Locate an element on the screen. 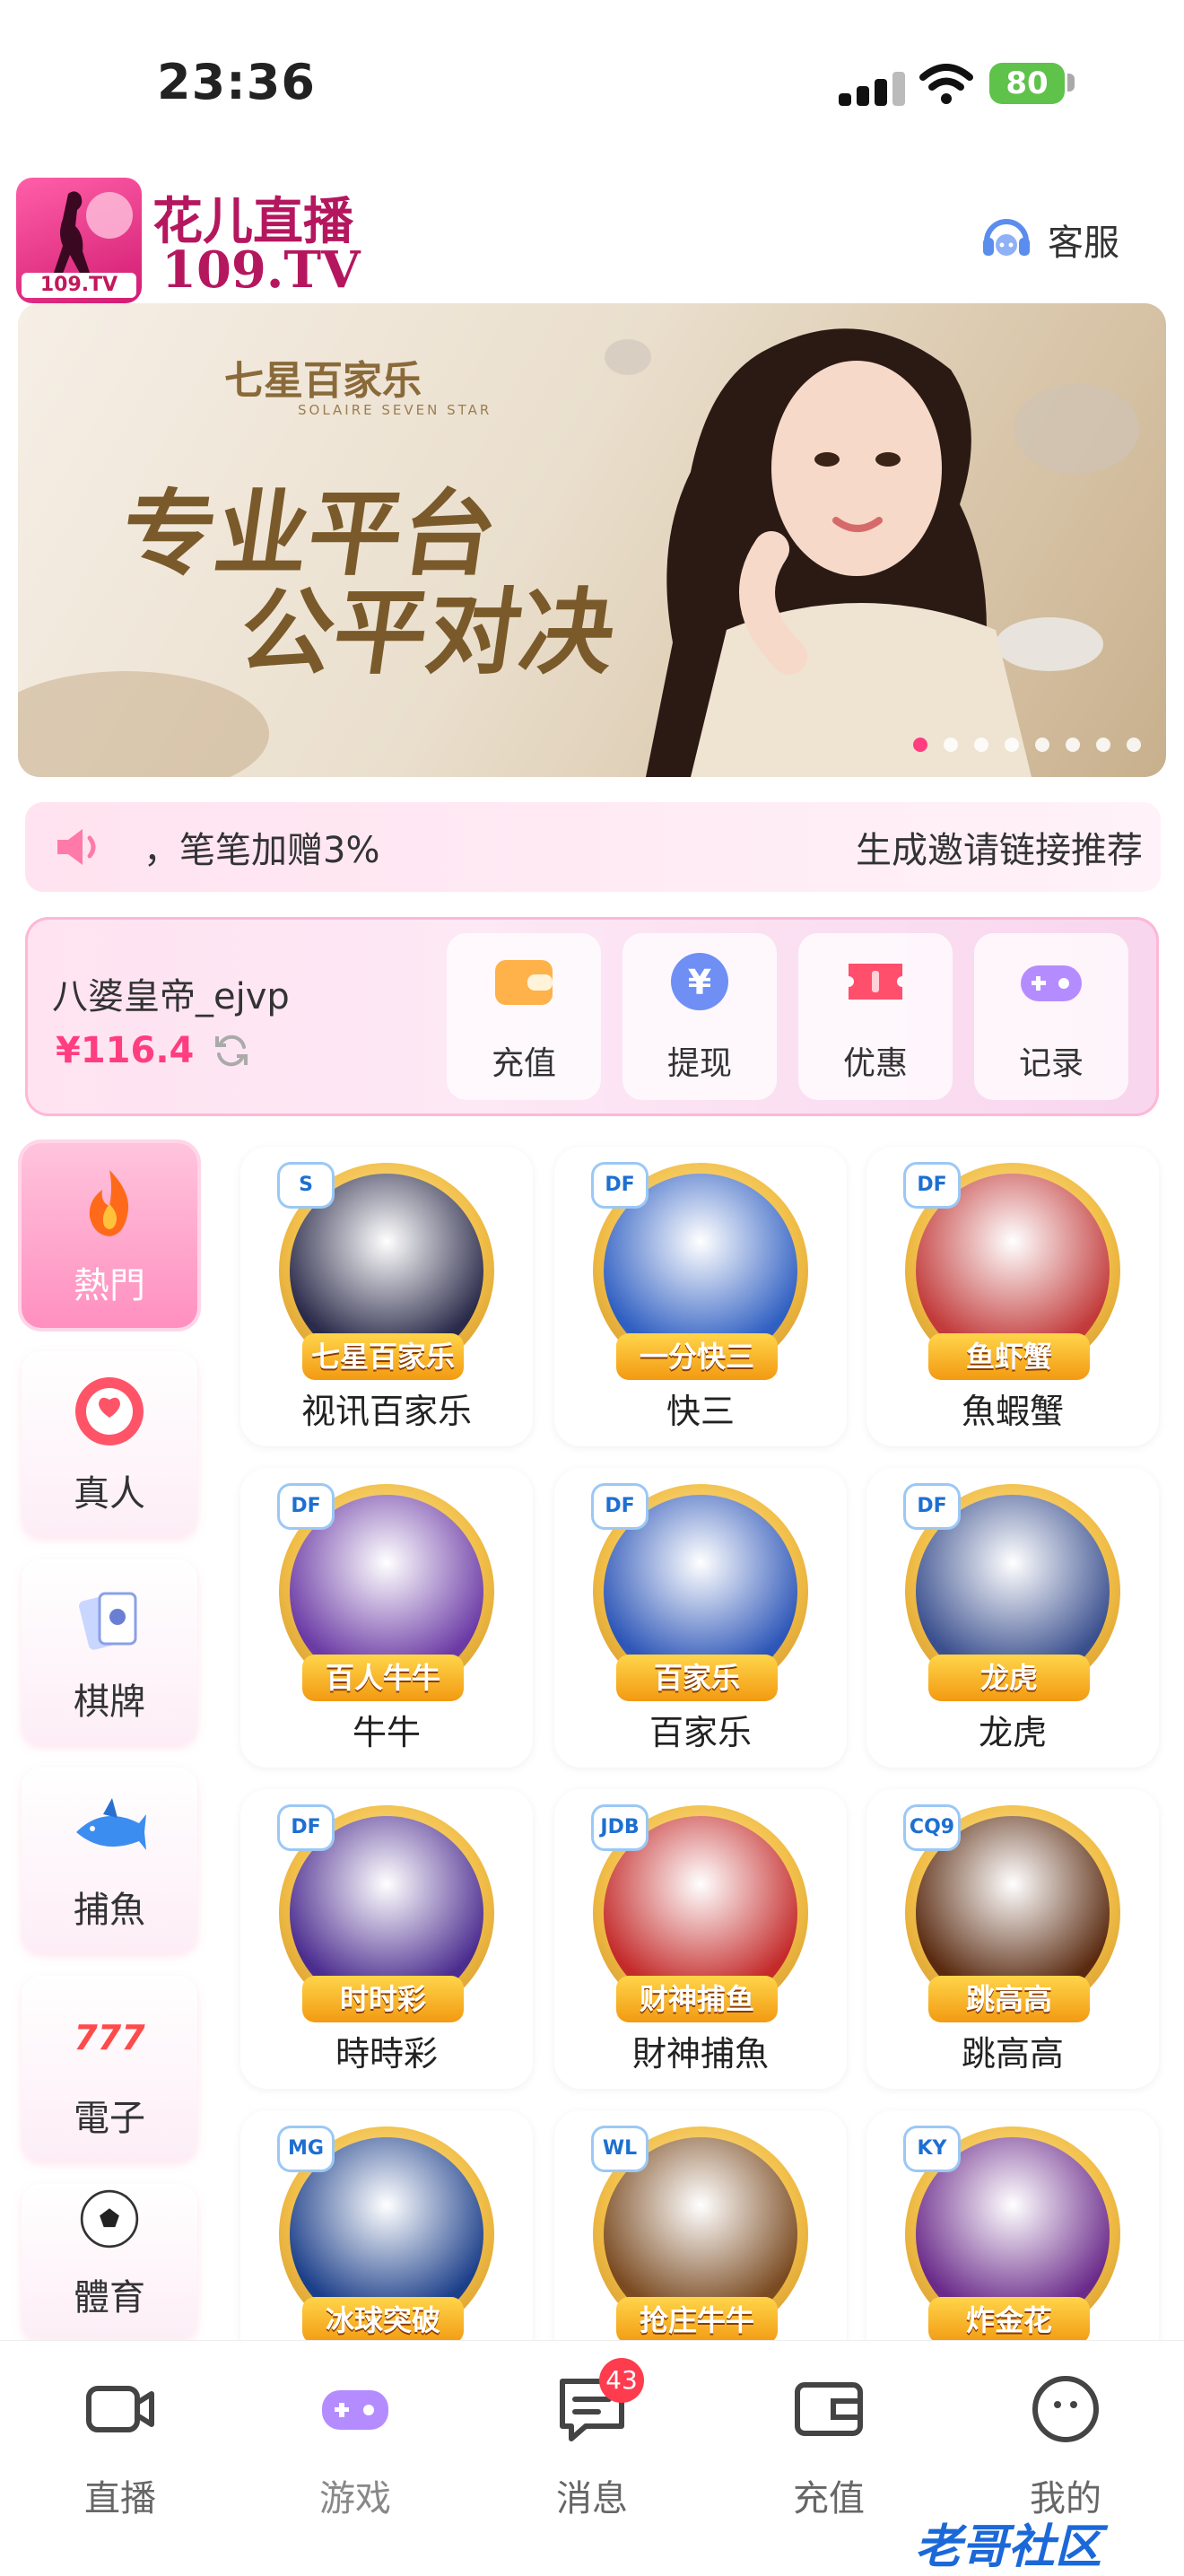  chip-icon is located at coordinates (109, 1411).